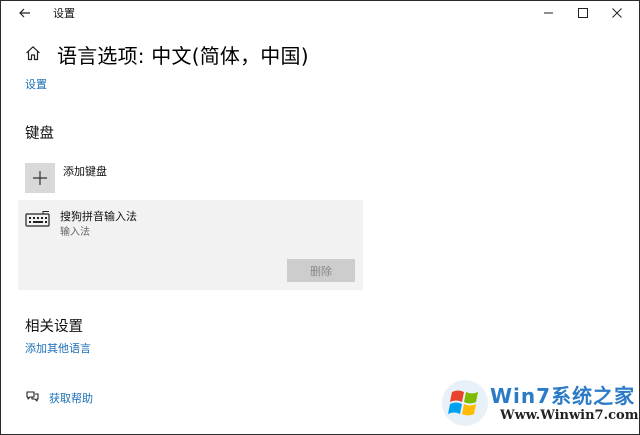 This screenshot has width=640, height=435. What do you see at coordinates (320, 14) in the screenshot?
I see `title-bar: 设置` at bounding box center [320, 14].